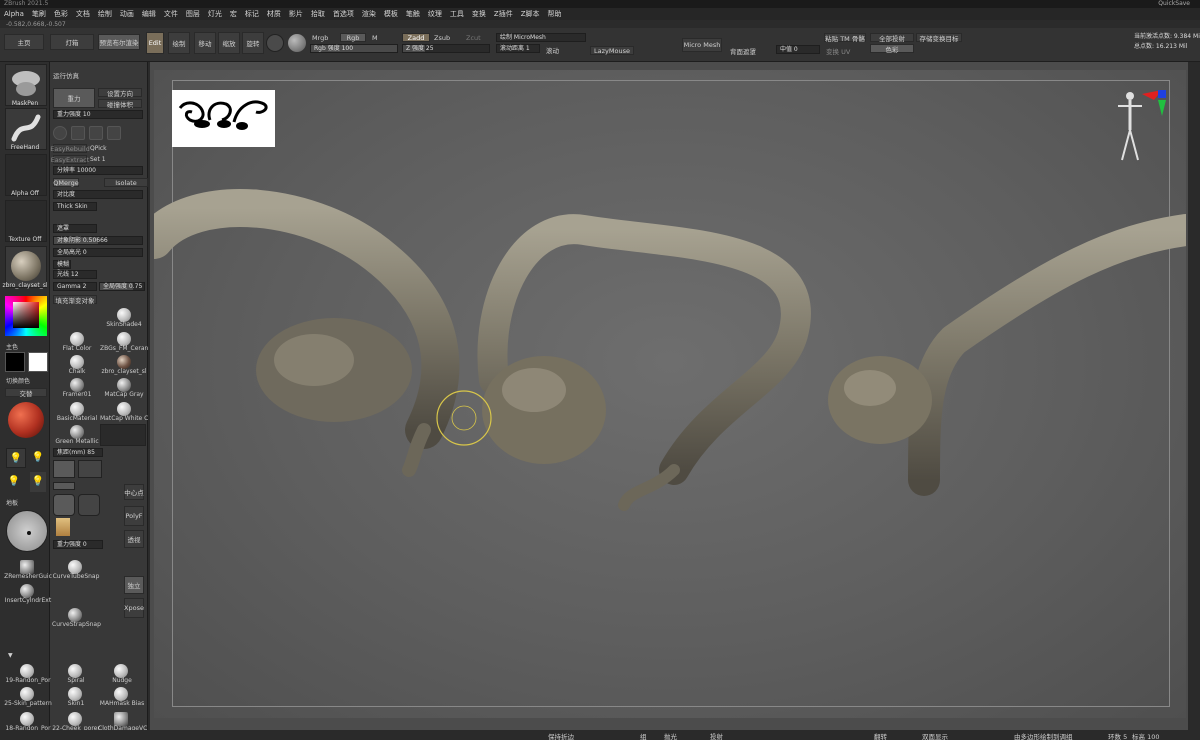 This screenshot has height=740, width=1200. What do you see at coordinates (121, 671) in the screenshot?
I see `brush-nudge-icon` at bounding box center [121, 671].